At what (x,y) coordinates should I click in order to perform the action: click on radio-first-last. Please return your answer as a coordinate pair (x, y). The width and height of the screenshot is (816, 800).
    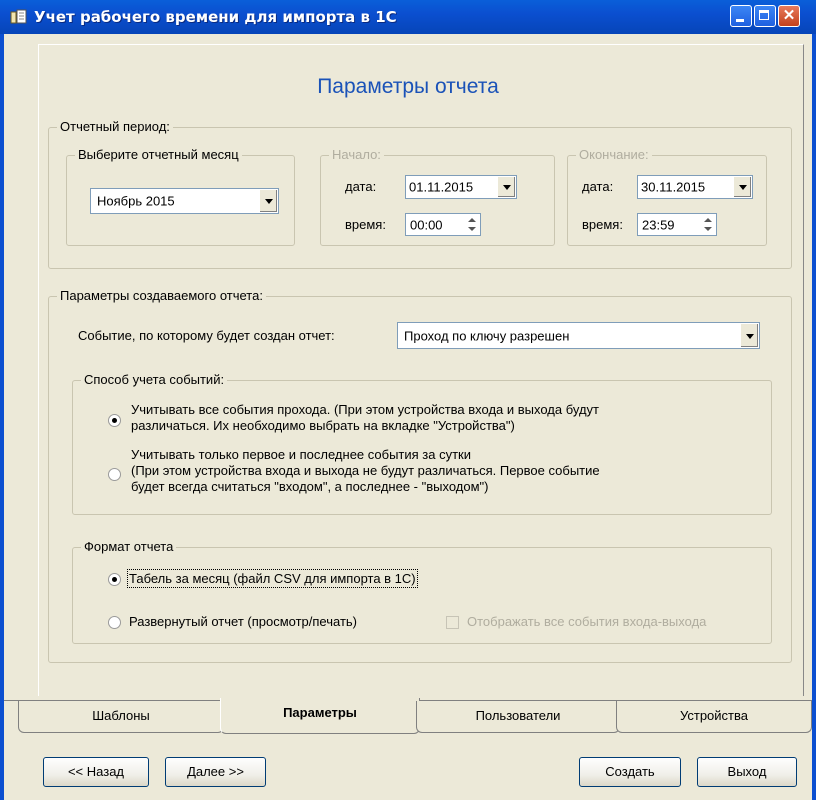
    Looking at the image, I should click on (114, 474).